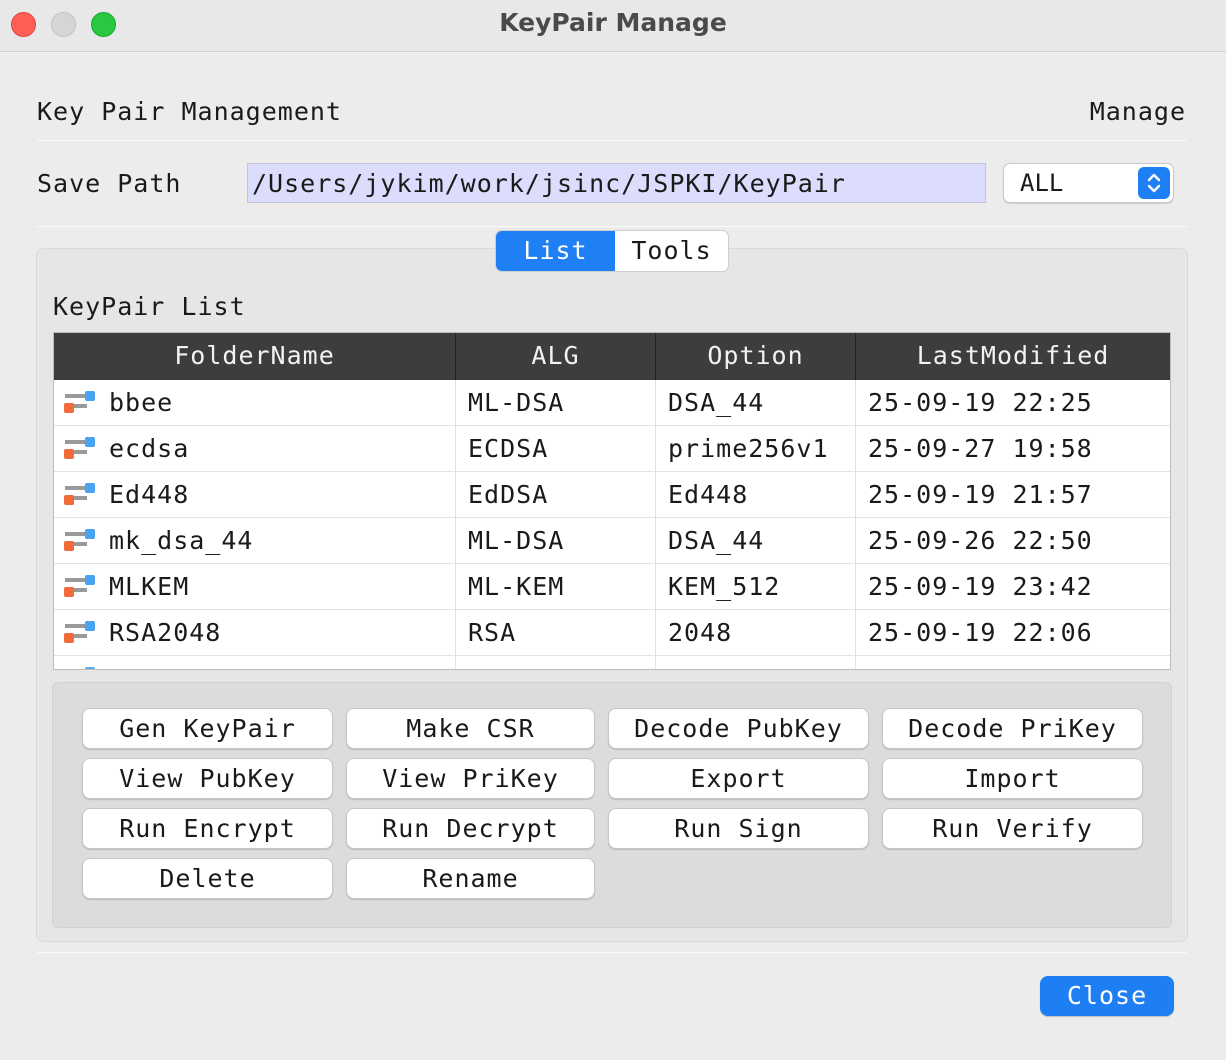 Image resolution: width=1226 pixels, height=1060 pixels. What do you see at coordinates (109, 183) in the screenshot?
I see `save-path-label: Save Path` at bounding box center [109, 183].